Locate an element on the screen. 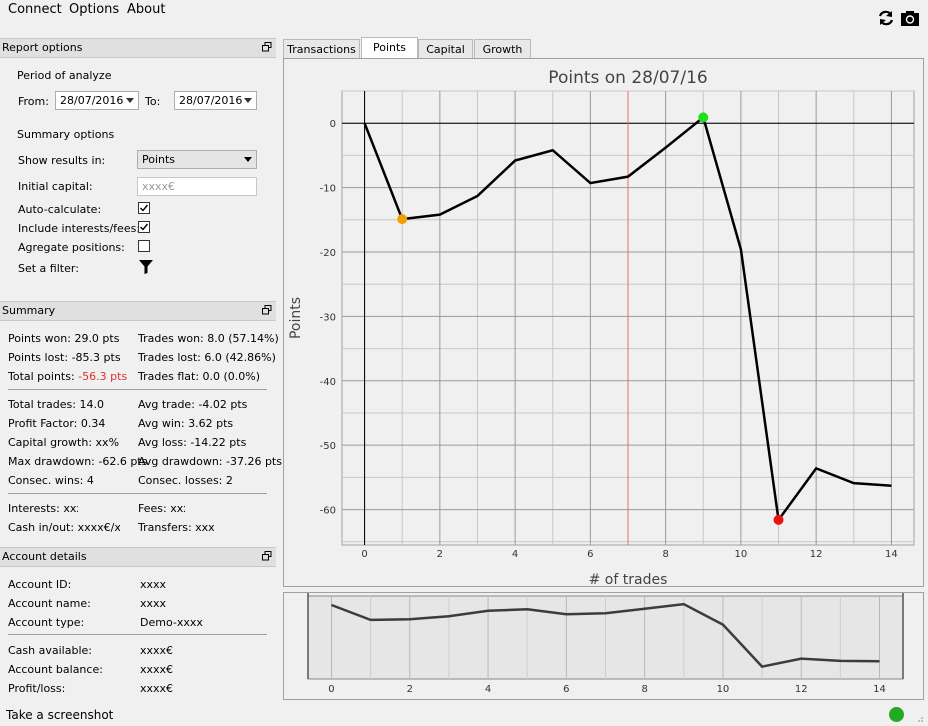 This screenshot has width=928, height=726. total-points-value: -56.3 pts is located at coordinates (103, 376).